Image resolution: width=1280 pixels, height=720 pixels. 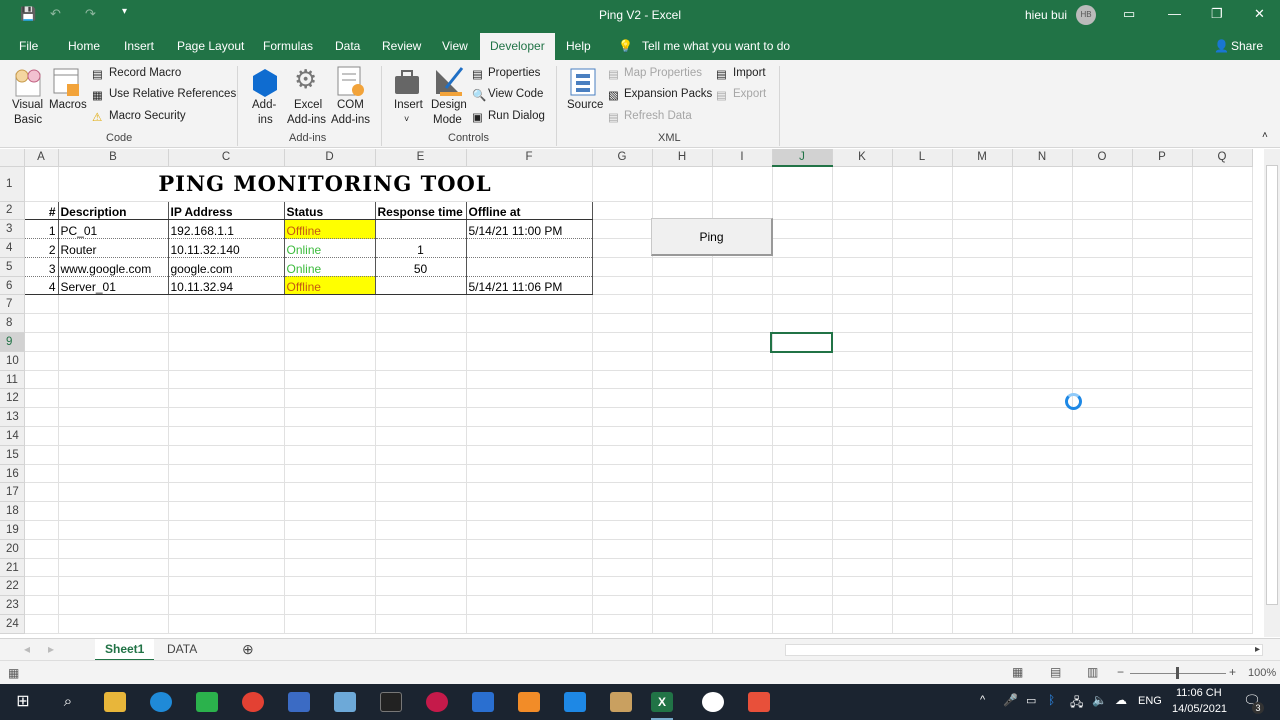 What do you see at coordinates (663, 73) in the screenshot?
I see `map-properties-button: Map Properties` at bounding box center [663, 73].